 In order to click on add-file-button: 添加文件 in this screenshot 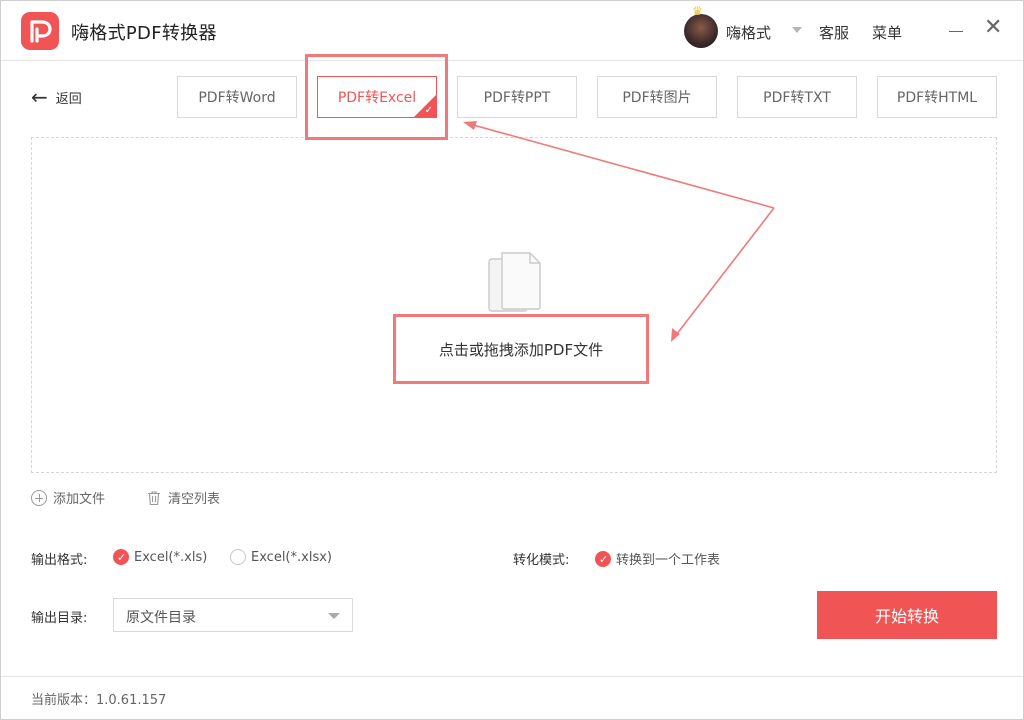, I will do `click(68, 497)`.